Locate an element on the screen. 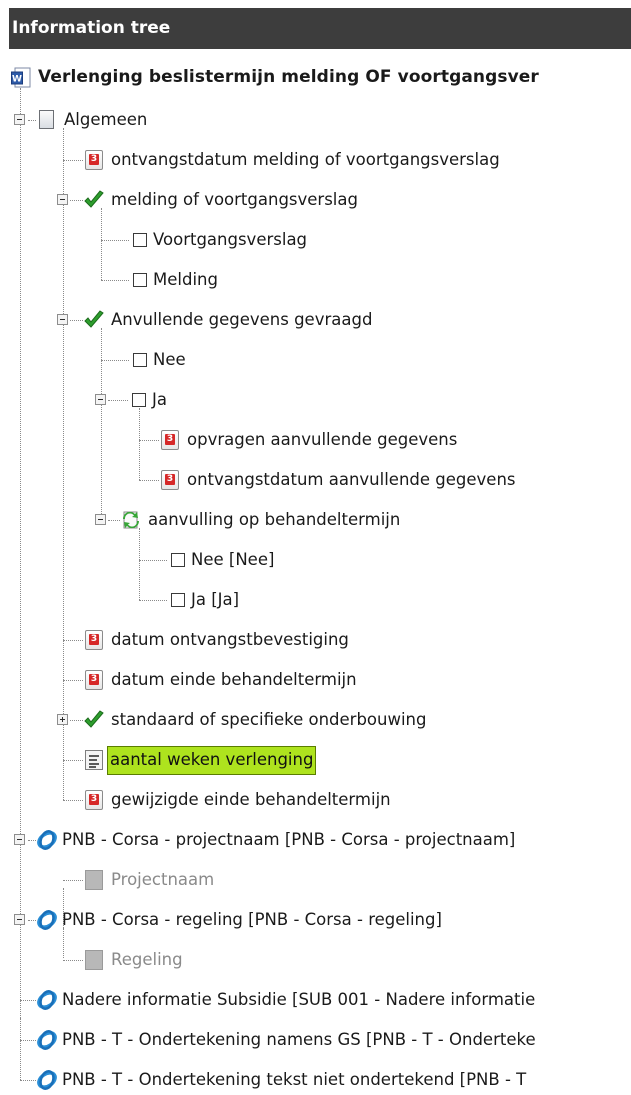 This screenshot has width=631, height=1095. collapse-toggle-regeling is located at coordinates (19, 919).